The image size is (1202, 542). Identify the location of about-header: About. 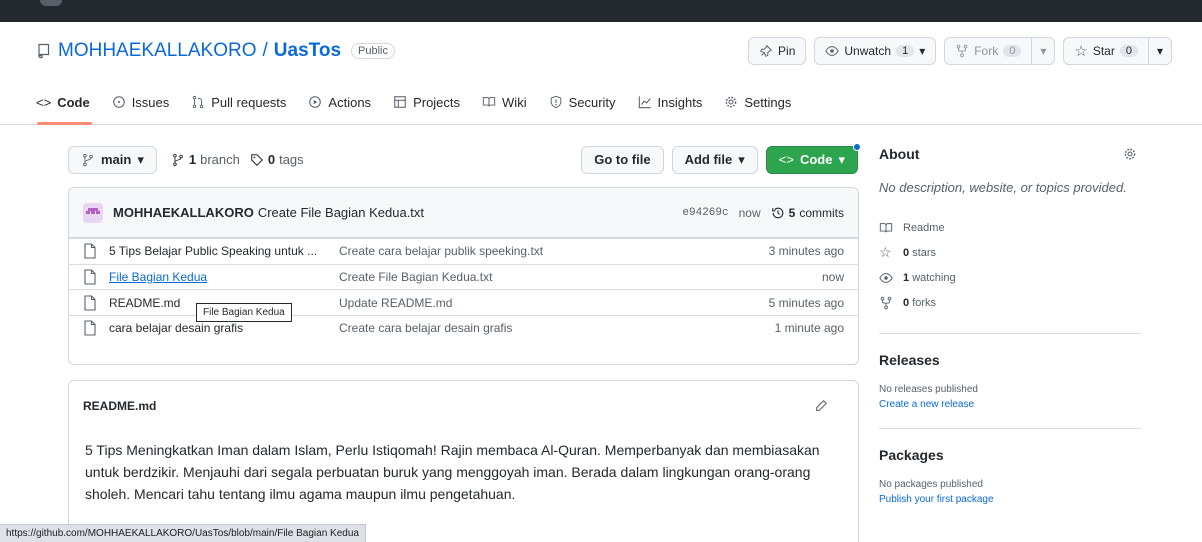
(1010, 154).